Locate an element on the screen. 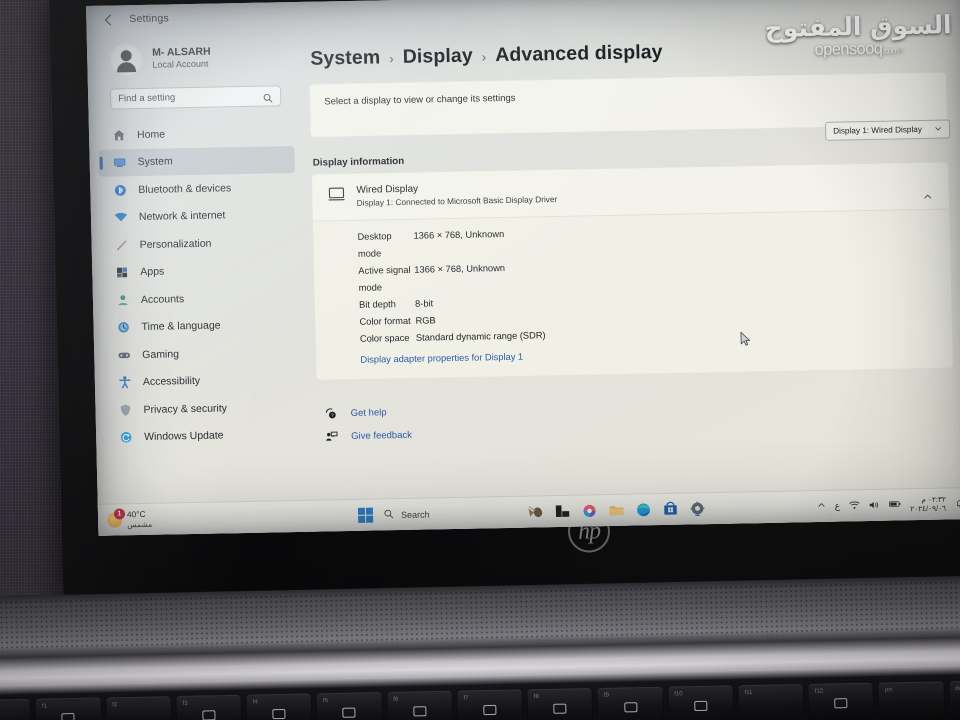  watermark-tld: .com is located at coordinates (890, 50).